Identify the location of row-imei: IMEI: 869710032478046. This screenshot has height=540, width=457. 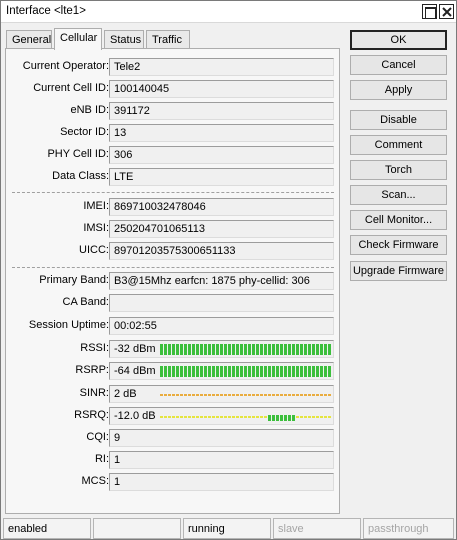
(173, 207).